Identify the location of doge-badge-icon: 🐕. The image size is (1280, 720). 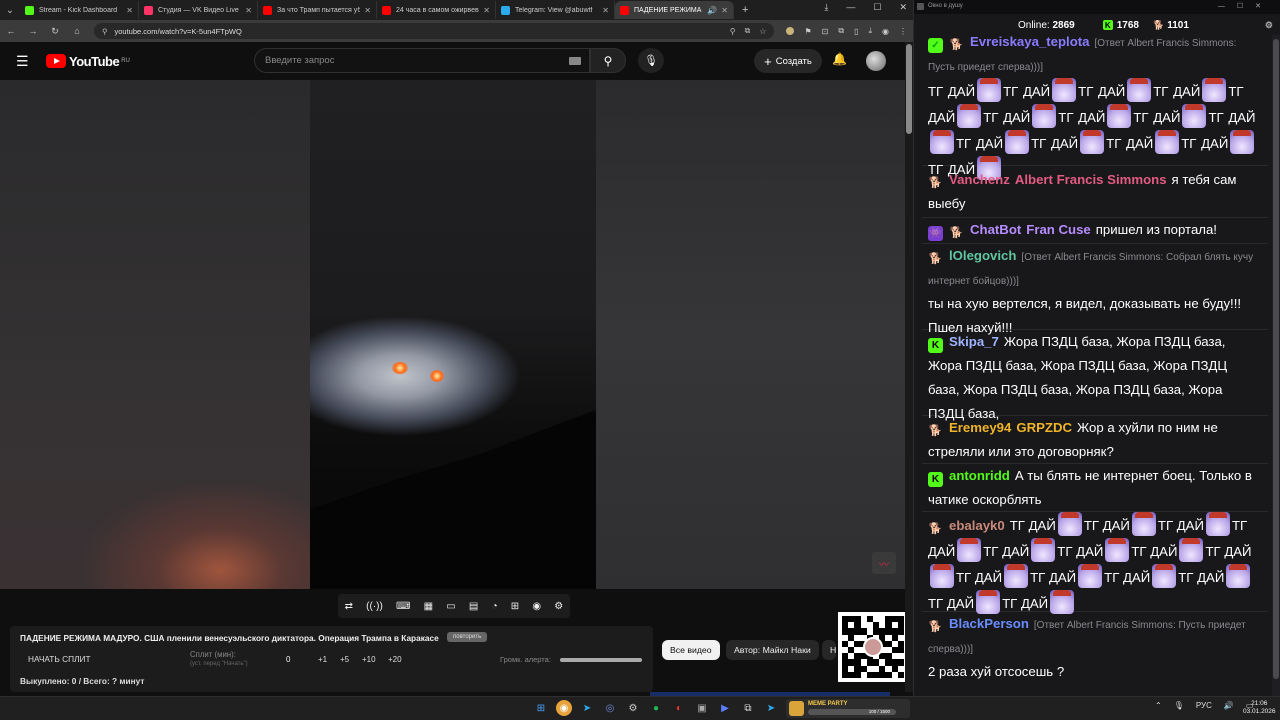
(935, 529).